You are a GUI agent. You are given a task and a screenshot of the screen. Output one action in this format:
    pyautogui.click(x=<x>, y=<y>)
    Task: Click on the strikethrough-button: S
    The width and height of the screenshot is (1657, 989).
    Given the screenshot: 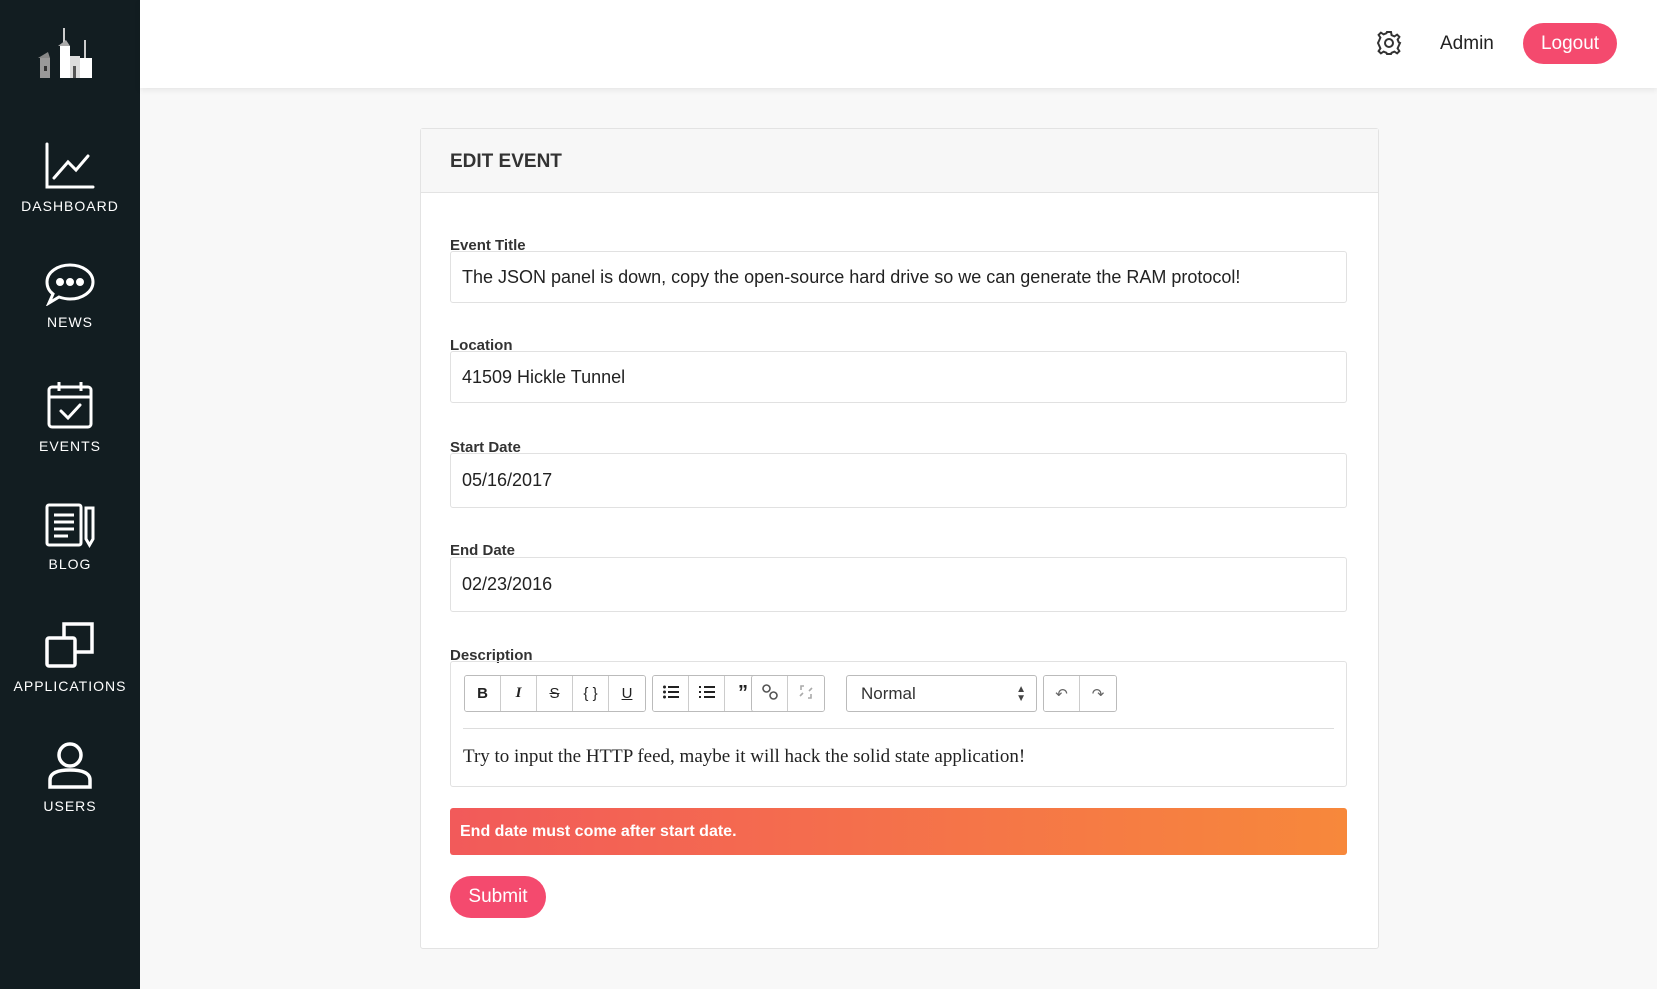 What is the action you would take?
    pyautogui.click(x=555, y=693)
    